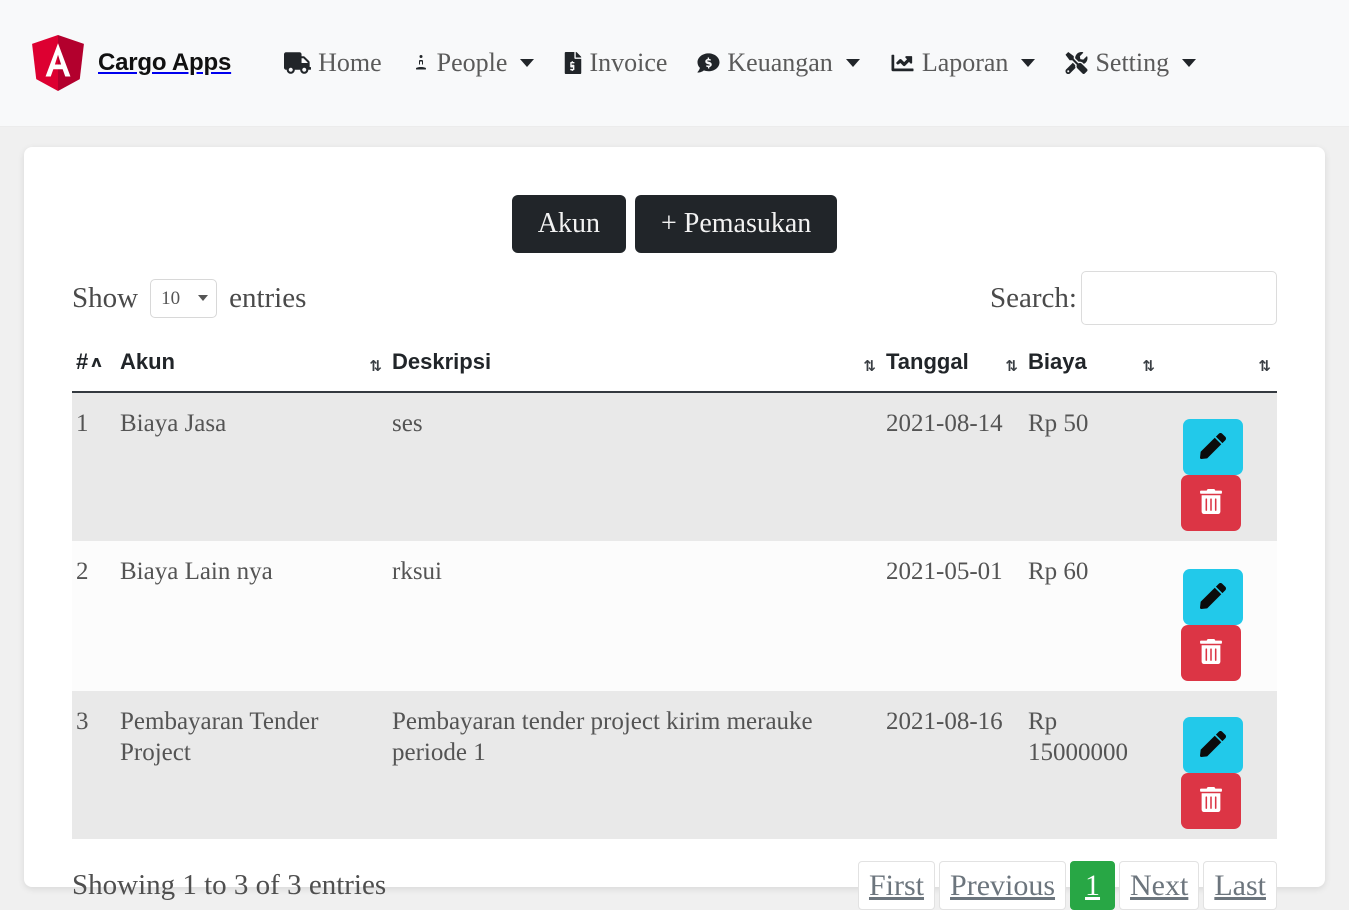 This screenshot has width=1349, height=910. I want to click on column-header-tanggal: Tanggal ⇅, so click(953, 368).